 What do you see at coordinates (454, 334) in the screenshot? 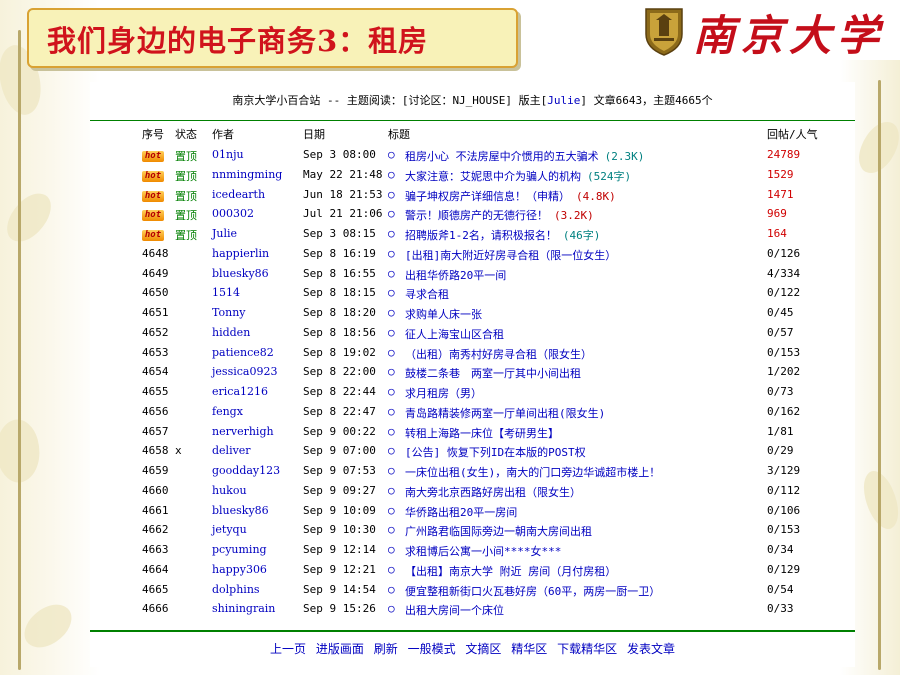
I see `thread-title-link: 征人上海宝山区合租` at bounding box center [454, 334].